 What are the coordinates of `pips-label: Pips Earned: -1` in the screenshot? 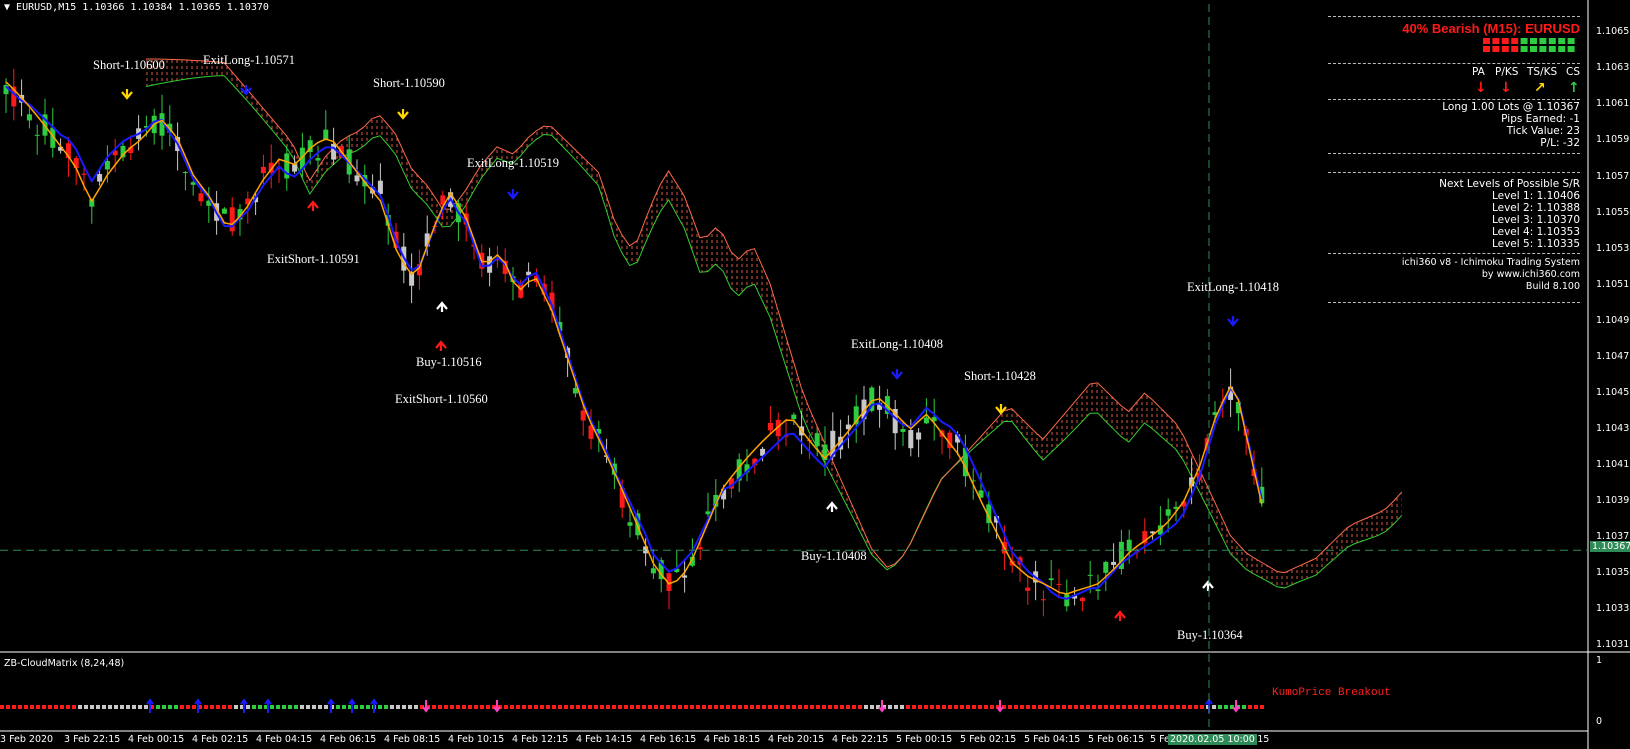 It's located at (1540, 119).